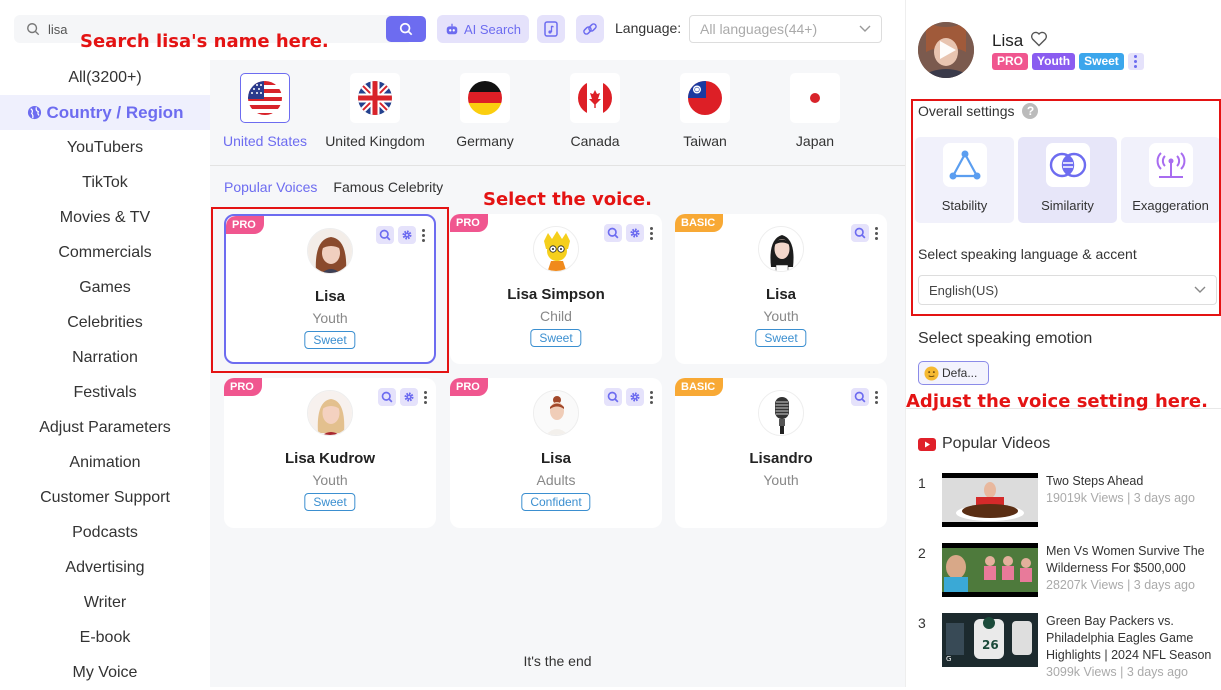 The width and height of the screenshot is (1221, 690). What do you see at coordinates (922, 483) in the screenshot?
I see `video-rank: 1` at bounding box center [922, 483].